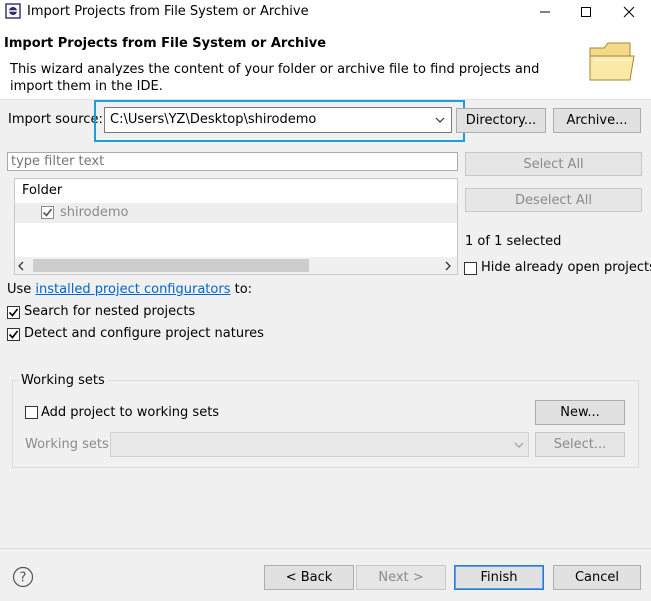 Image resolution: width=651 pixels, height=601 pixels. Describe the element at coordinates (69, 444) in the screenshot. I see `working-sets-field-label: Working sets:` at that location.